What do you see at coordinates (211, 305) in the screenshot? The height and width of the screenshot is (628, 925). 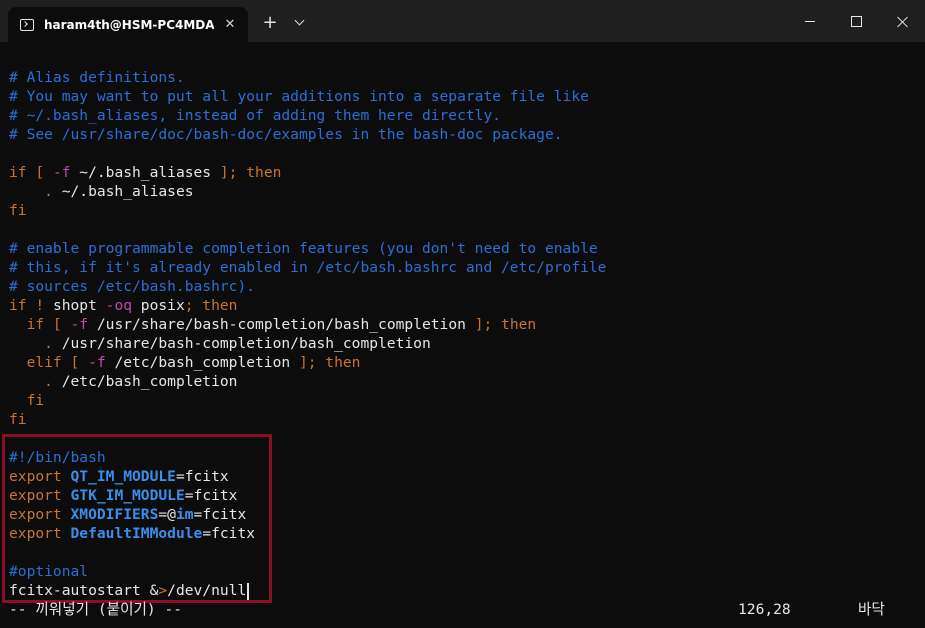 I see `code-token: ; then` at bounding box center [211, 305].